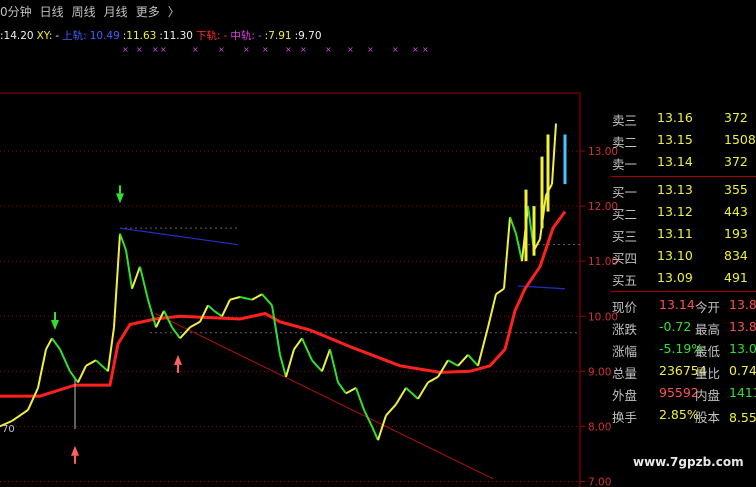 The width and height of the screenshot is (756, 487). I want to click on stat-value: 13.07, so click(742, 348).